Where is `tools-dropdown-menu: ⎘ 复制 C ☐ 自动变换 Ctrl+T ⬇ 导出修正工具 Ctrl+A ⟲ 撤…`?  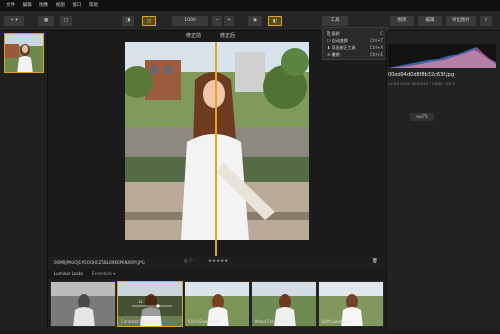 tools-dropdown-menu: ⎘ 复制 C ☐ 自动变换 Ctrl+T ⬇ 导出修正工具 Ctrl+A ⟲ 撤… is located at coordinates (355, 43).